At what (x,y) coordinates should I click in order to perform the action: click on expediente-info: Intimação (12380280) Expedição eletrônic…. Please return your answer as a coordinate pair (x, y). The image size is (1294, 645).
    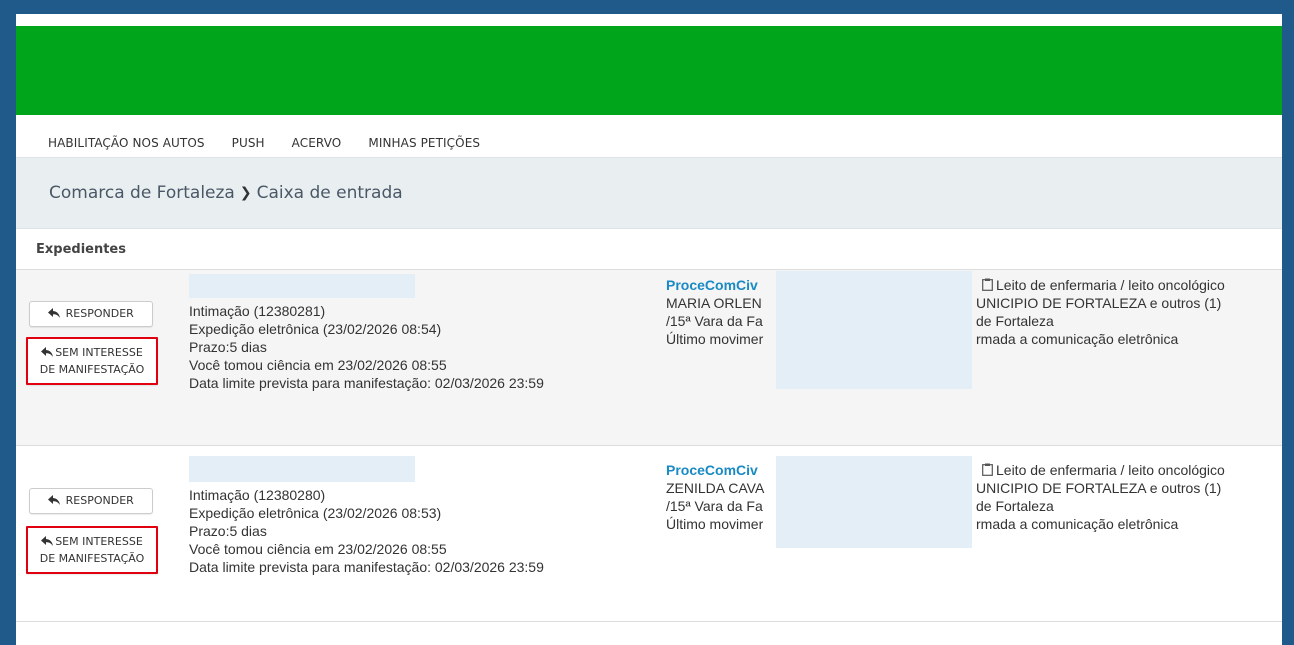
    Looking at the image, I should click on (366, 531).